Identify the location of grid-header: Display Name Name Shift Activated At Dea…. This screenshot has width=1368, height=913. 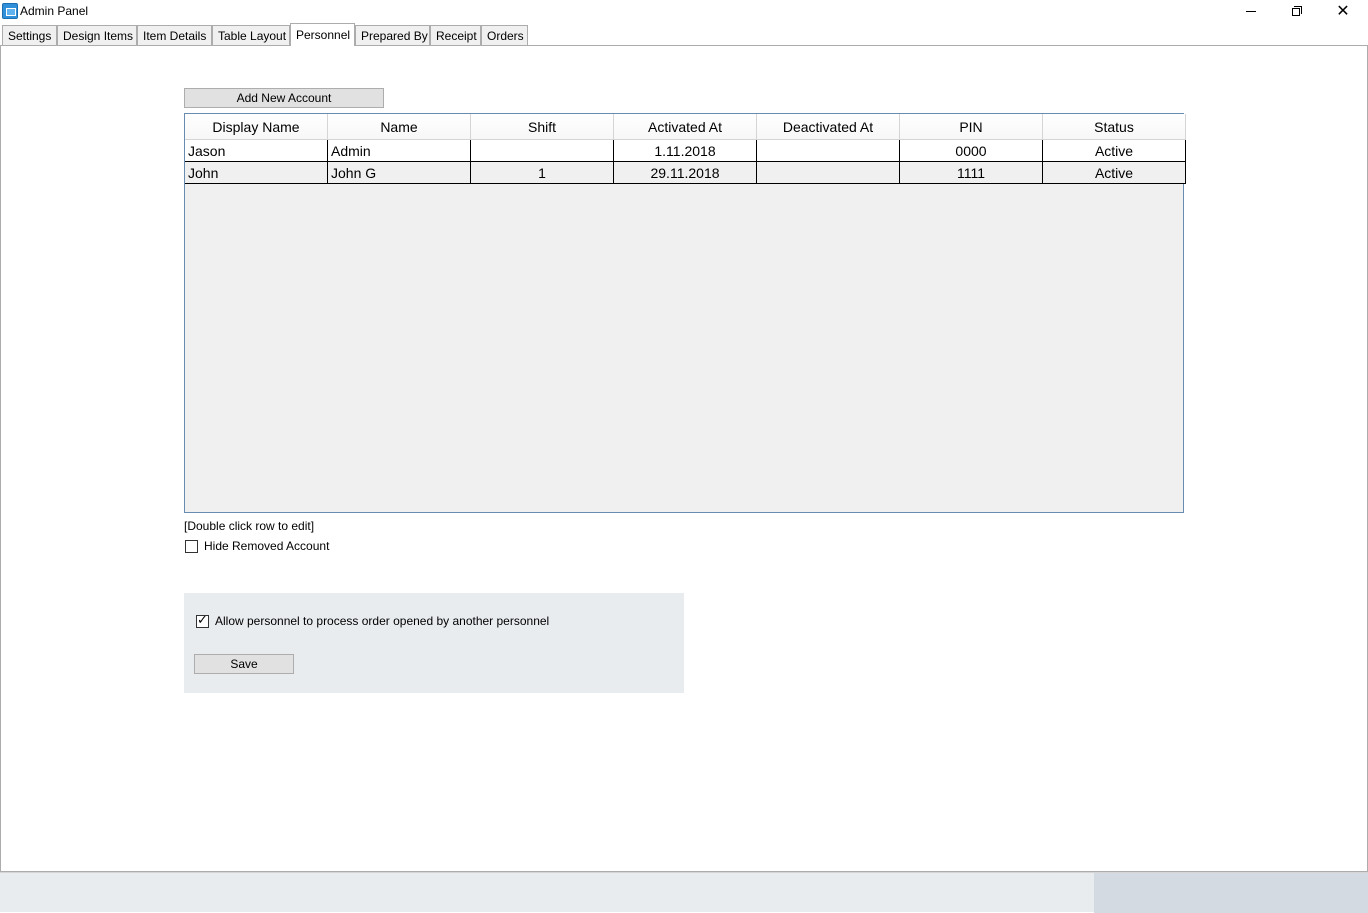
(685, 127).